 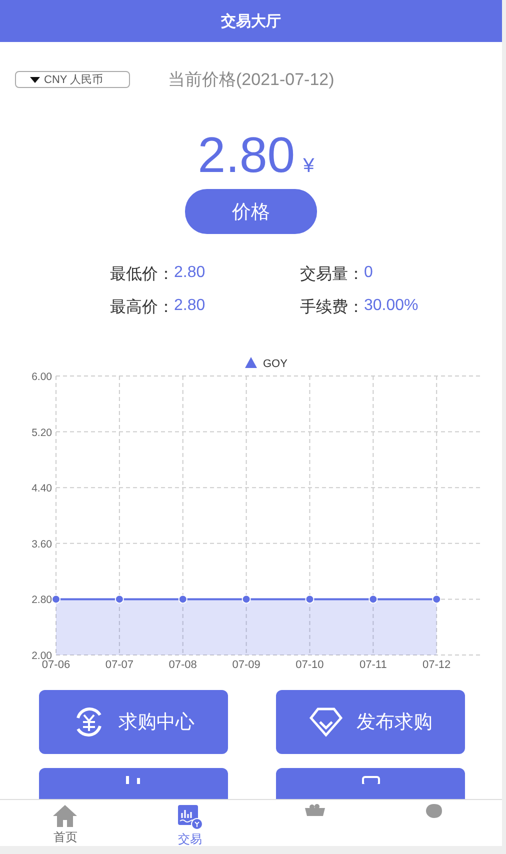 I want to click on y-axis-label: 3.60, so click(x=42, y=544).